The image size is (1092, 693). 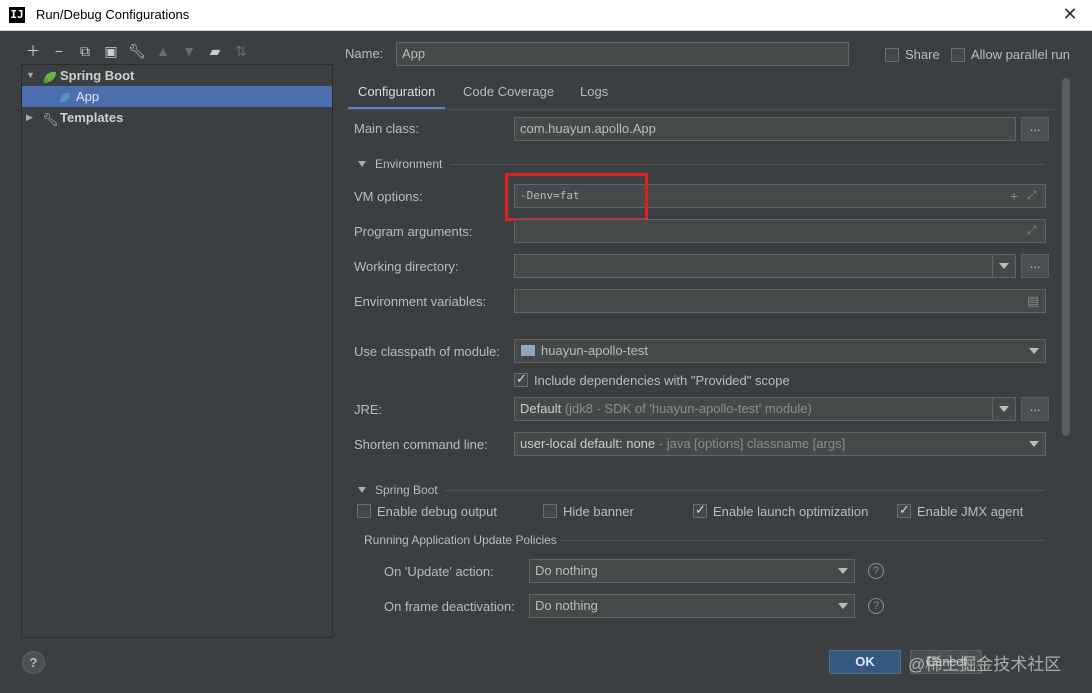 I want to click on allow-parallel-label: Allow parallel run, so click(x=1020, y=54).